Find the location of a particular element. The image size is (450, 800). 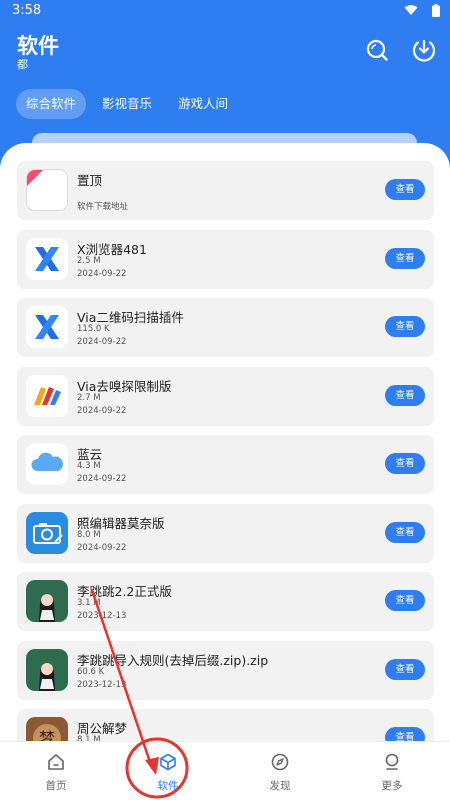

category-tabs: 综合软件 影视音乐 游戏人间 is located at coordinates (127, 104).